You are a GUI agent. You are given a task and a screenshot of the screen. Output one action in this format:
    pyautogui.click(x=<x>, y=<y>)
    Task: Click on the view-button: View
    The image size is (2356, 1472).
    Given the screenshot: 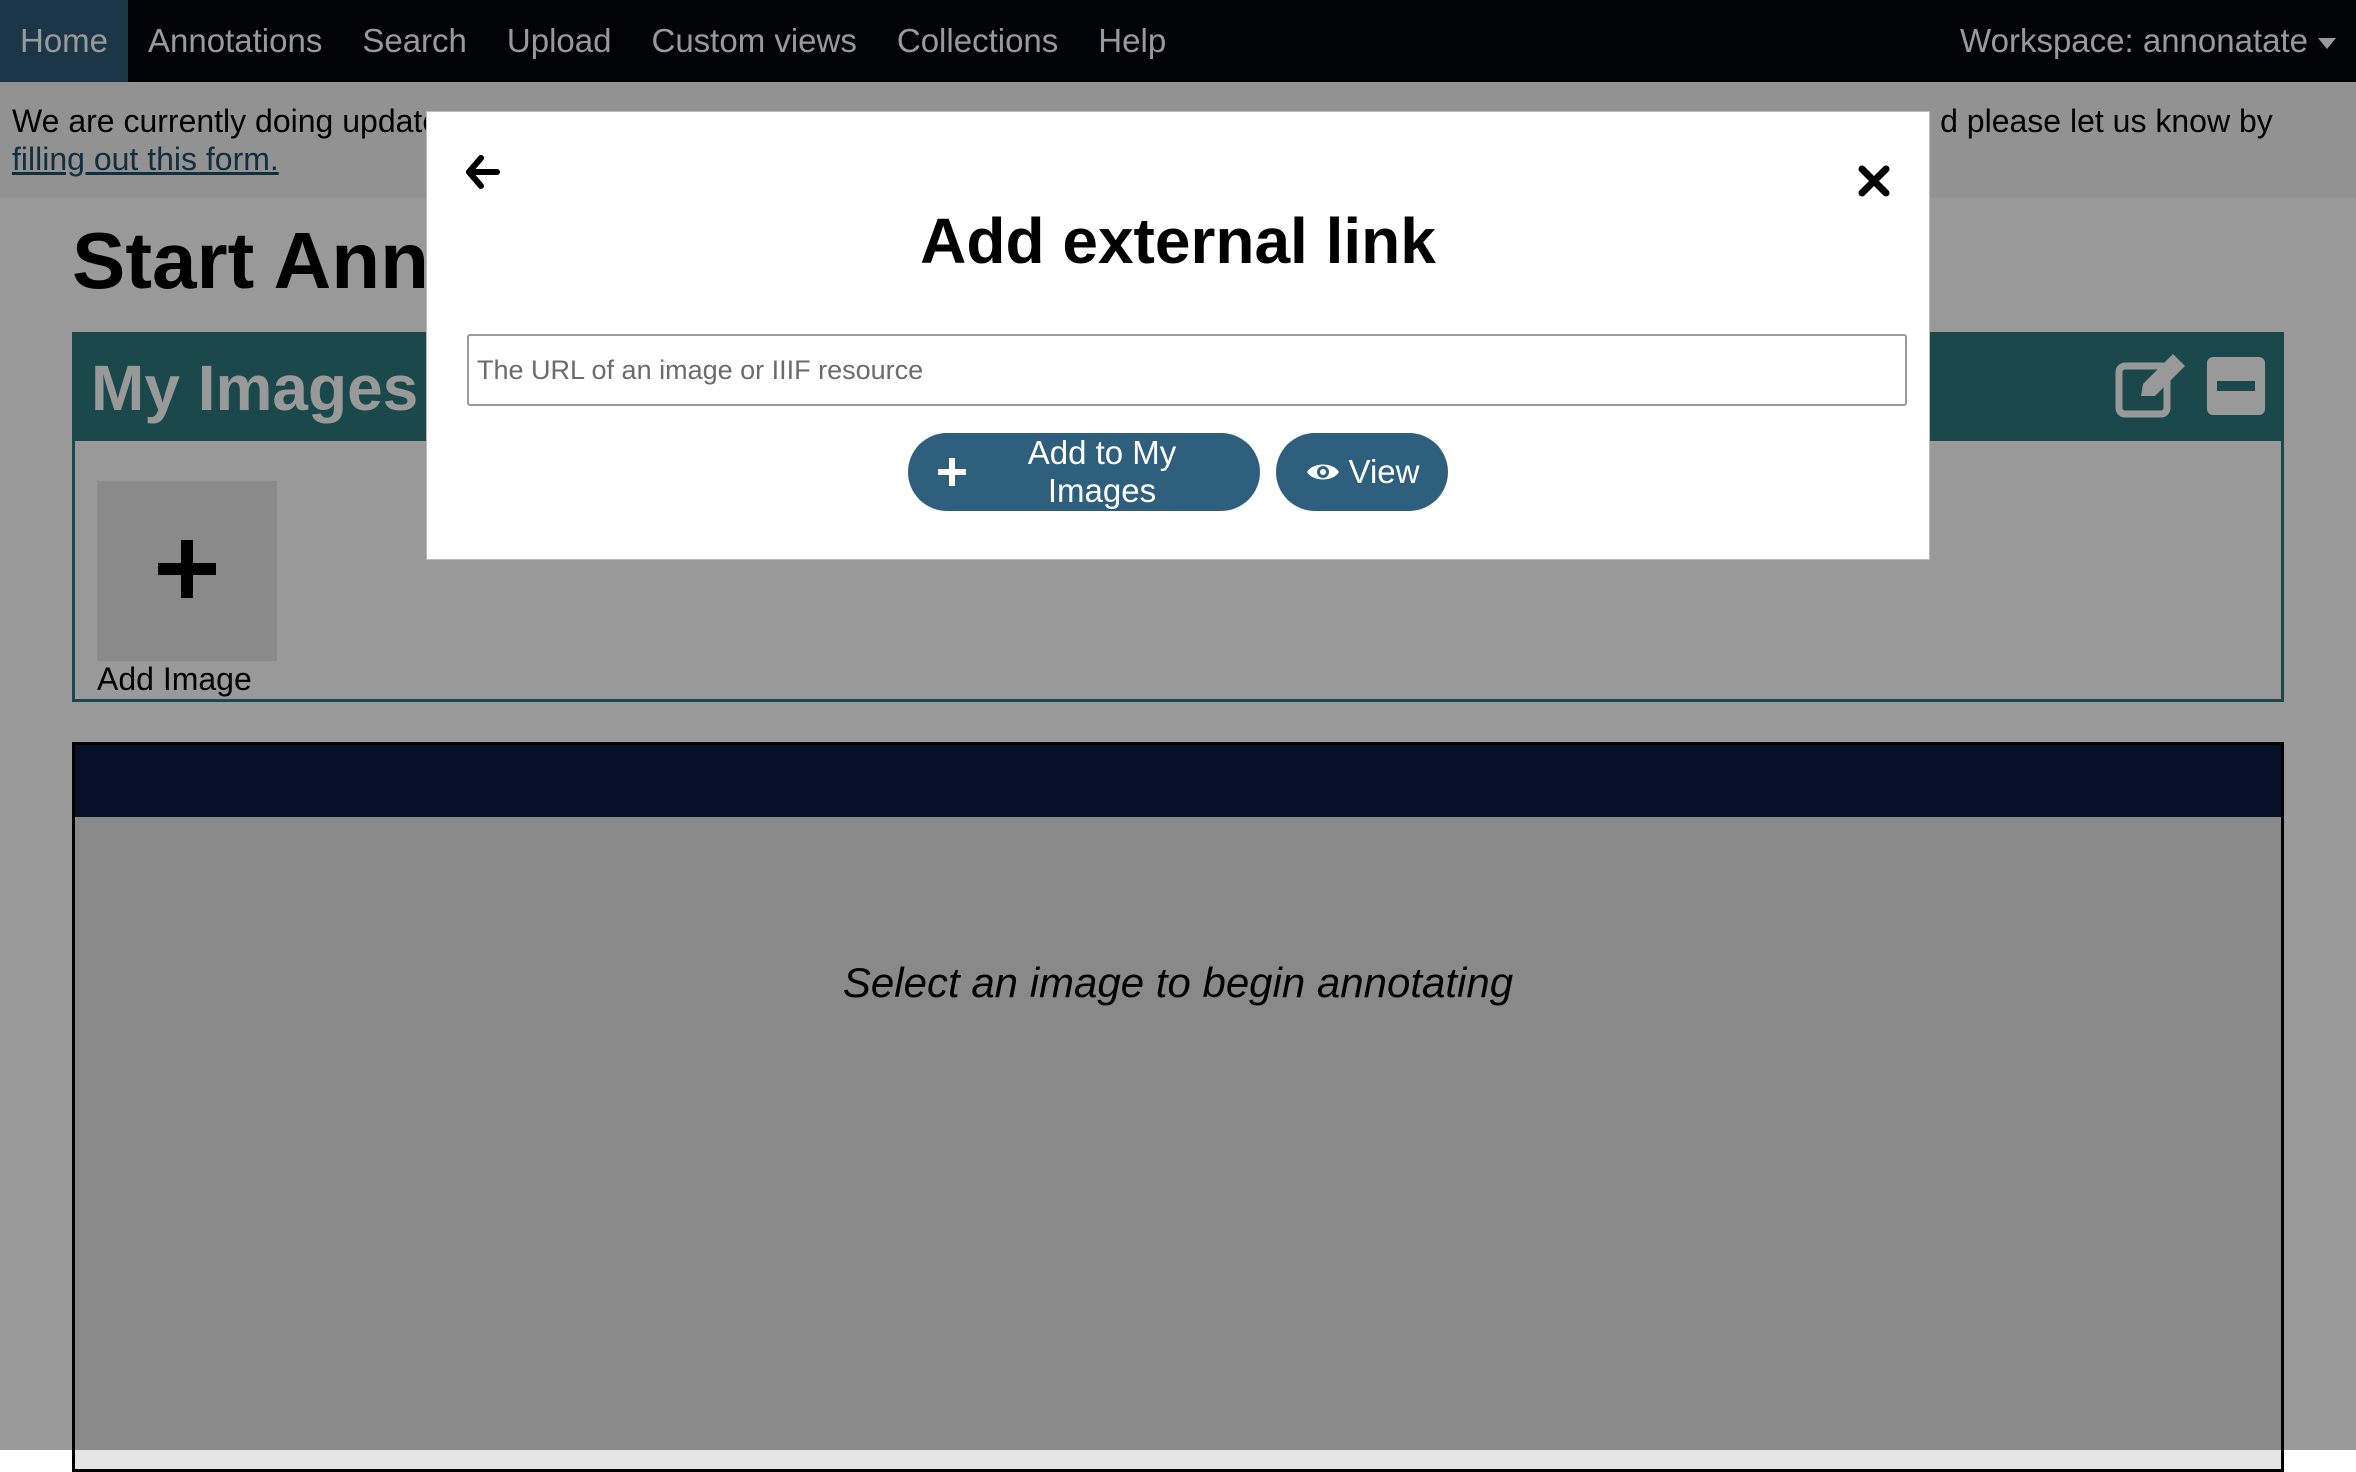 What is the action you would take?
    pyautogui.click(x=1362, y=472)
    